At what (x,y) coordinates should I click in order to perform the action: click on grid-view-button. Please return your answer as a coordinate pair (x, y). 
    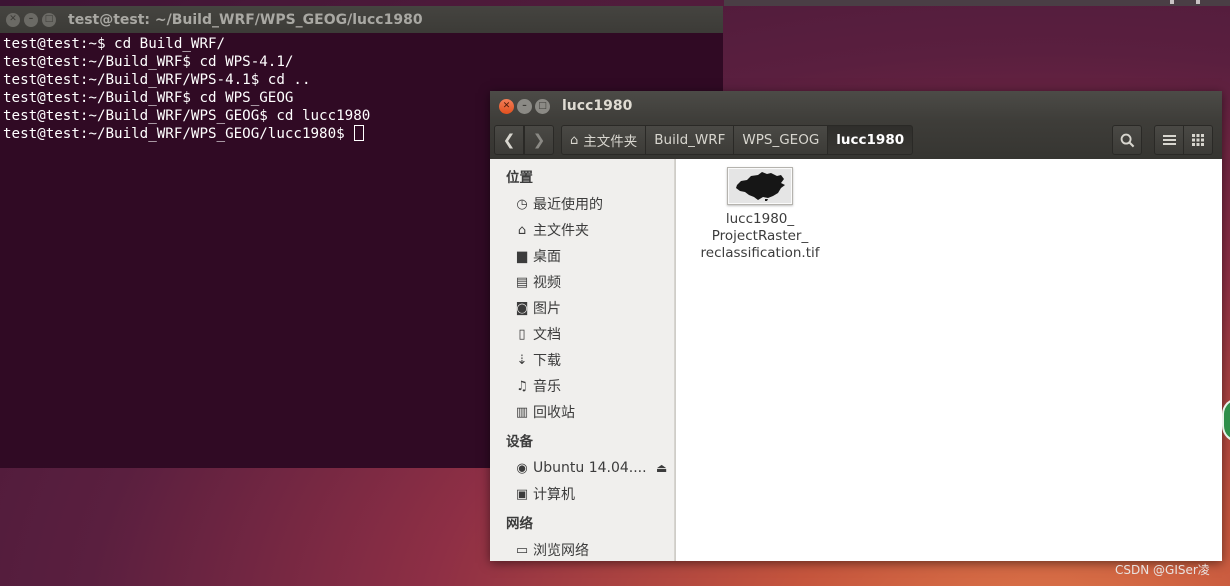
    Looking at the image, I should click on (1198, 140).